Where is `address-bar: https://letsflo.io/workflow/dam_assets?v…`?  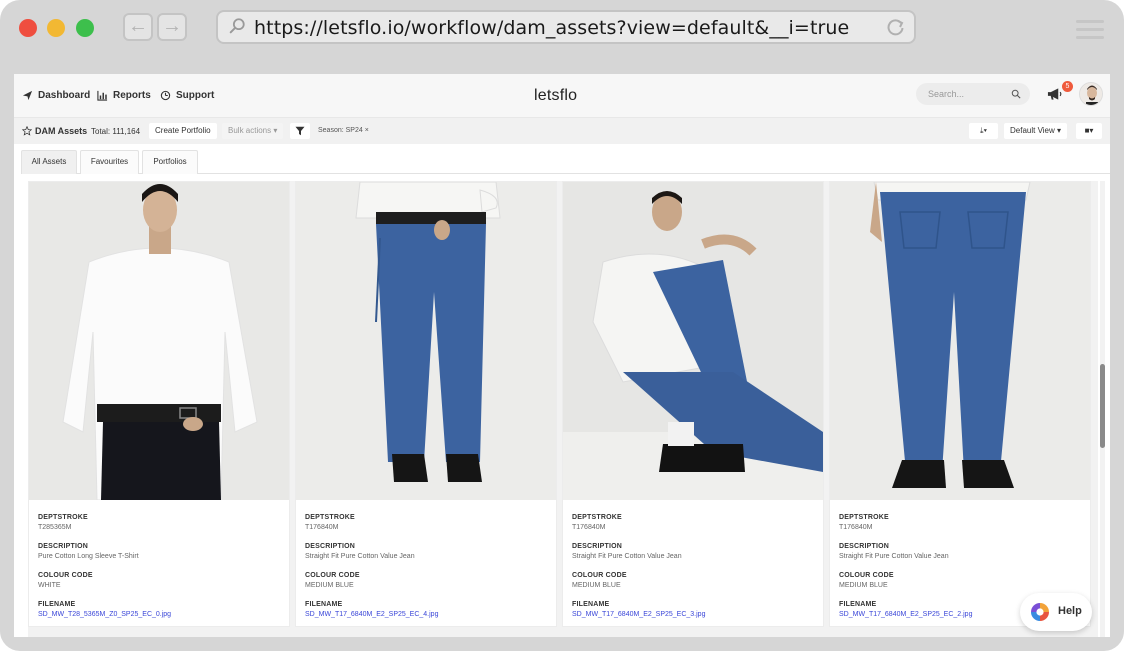
address-bar: https://letsflo.io/workflow/dam_assets?v… is located at coordinates (566, 27).